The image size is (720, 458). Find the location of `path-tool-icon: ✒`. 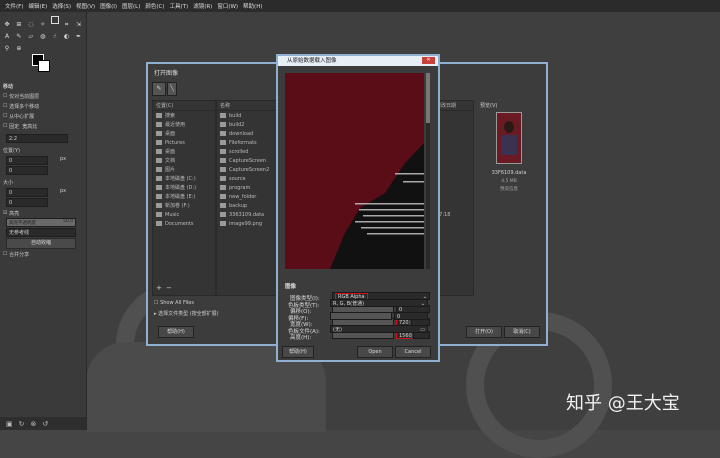

path-tool-icon: ✒ is located at coordinates (79, 36).